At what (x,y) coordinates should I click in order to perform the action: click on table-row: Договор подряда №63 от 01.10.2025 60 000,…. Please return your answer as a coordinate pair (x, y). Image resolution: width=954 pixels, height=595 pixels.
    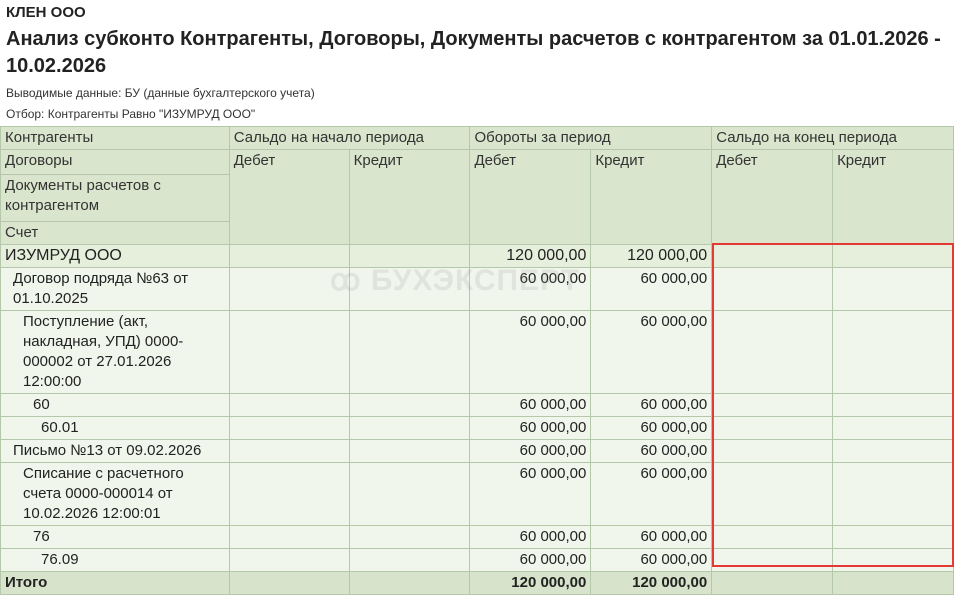
    Looking at the image, I should click on (477, 289).